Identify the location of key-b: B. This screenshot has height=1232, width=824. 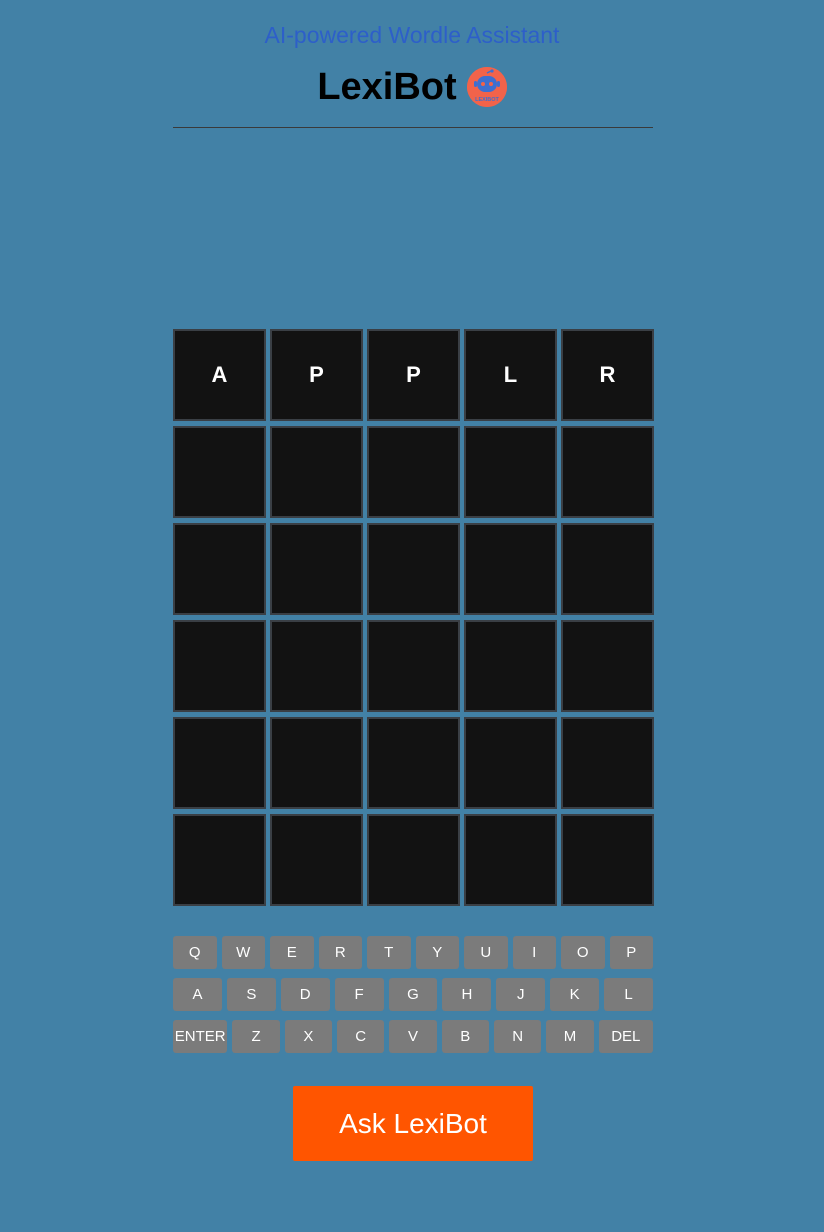
(465, 1036).